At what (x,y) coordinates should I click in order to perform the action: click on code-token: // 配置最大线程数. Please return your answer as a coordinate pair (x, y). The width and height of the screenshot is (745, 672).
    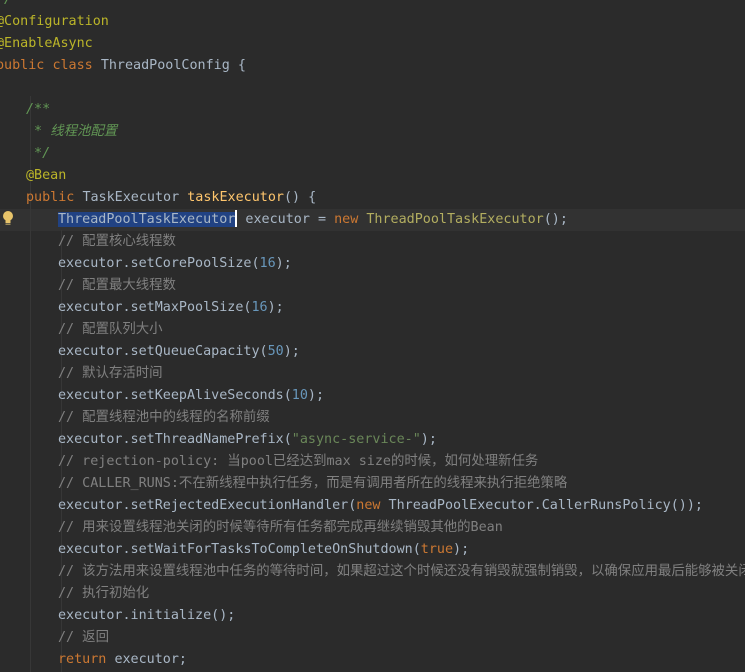
    Looking at the image, I should click on (117, 285).